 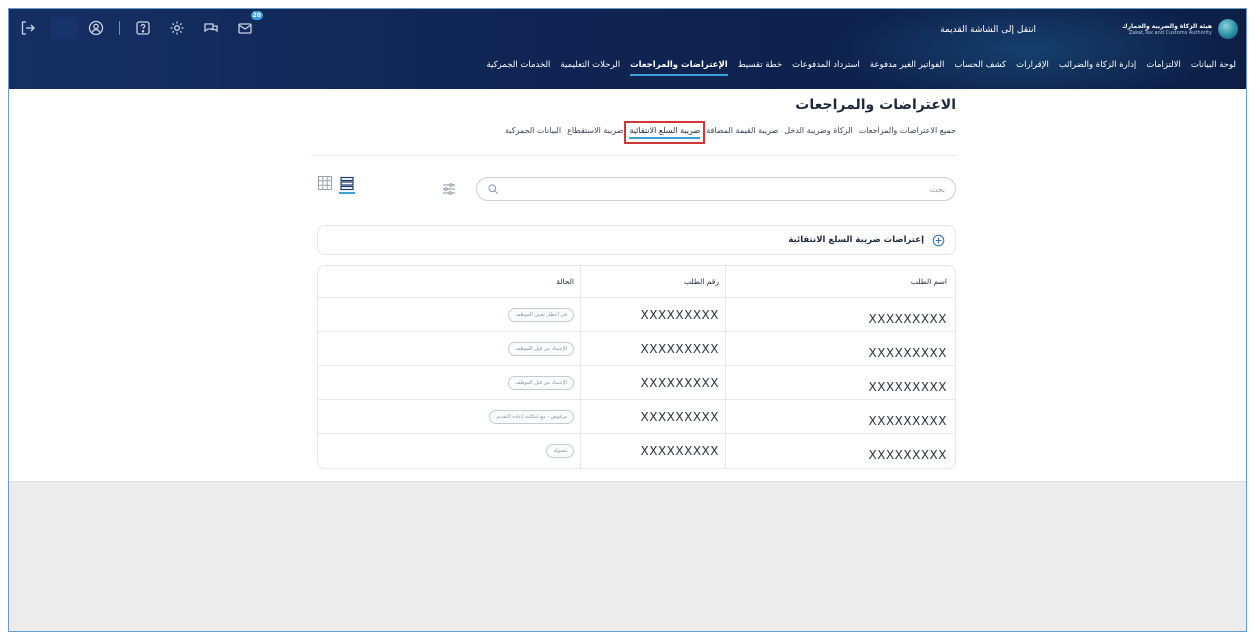 What do you see at coordinates (256, 15) in the screenshot?
I see `mail-badge: 20` at bounding box center [256, 15].